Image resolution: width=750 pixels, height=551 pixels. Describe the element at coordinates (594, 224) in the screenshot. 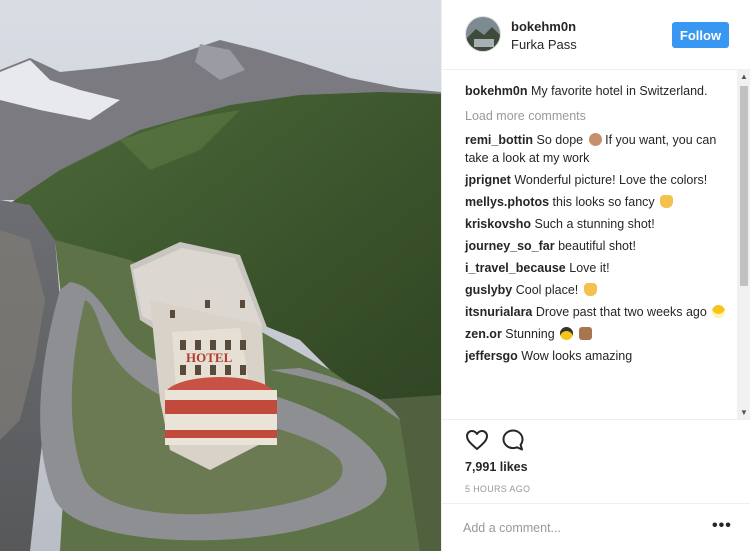

I see `comment-text: Such a stunning shot!` at that location.